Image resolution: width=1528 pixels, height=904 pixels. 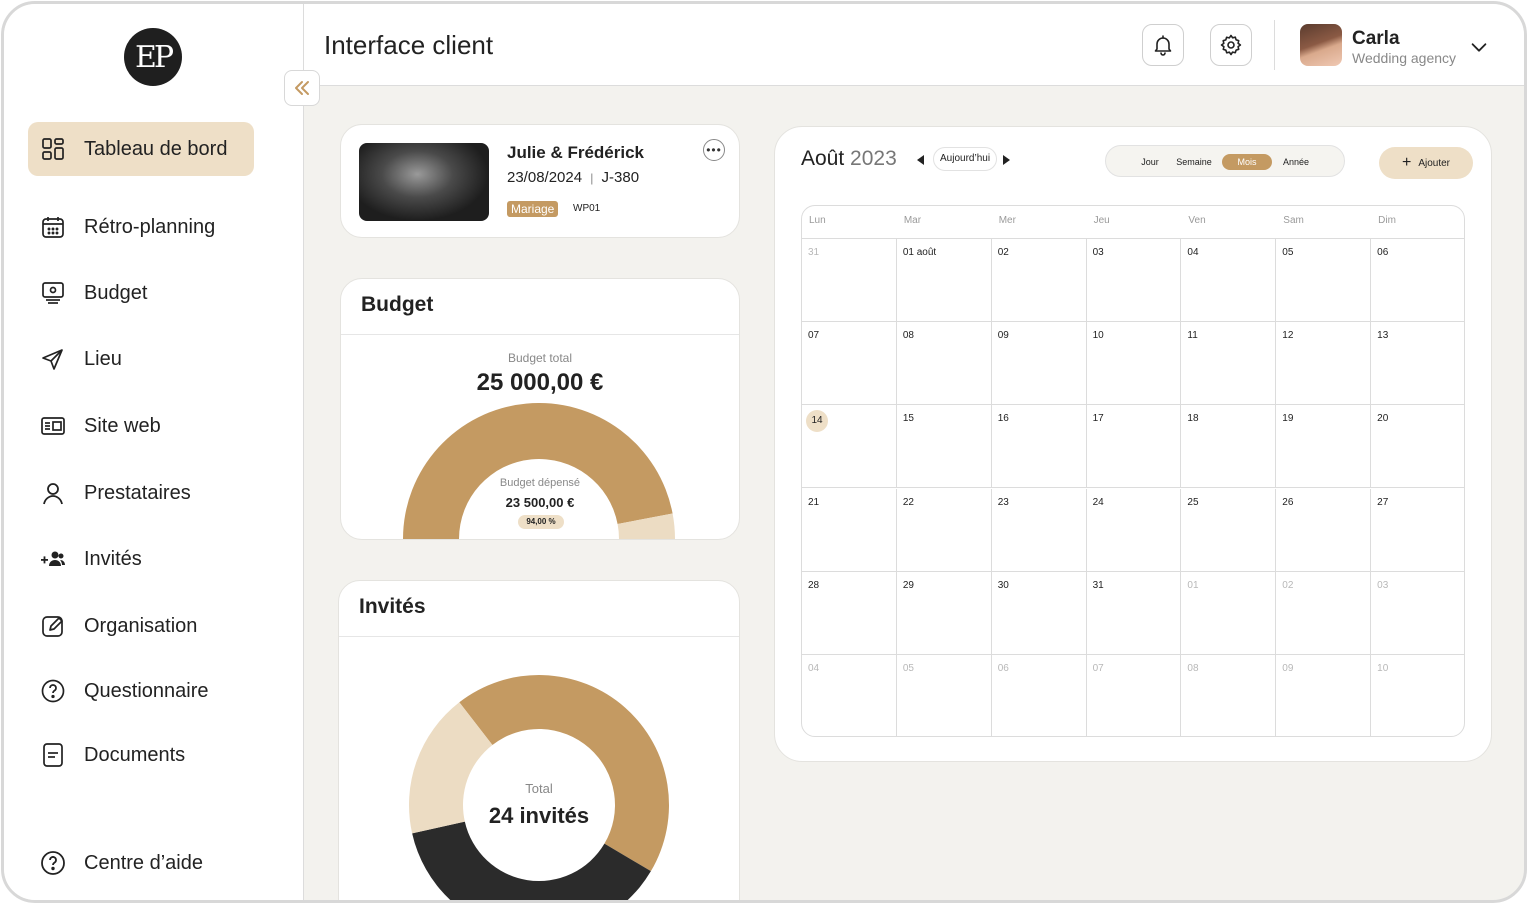 I want to click on calendar-day-number: 23, so click(x=1003, y=502).